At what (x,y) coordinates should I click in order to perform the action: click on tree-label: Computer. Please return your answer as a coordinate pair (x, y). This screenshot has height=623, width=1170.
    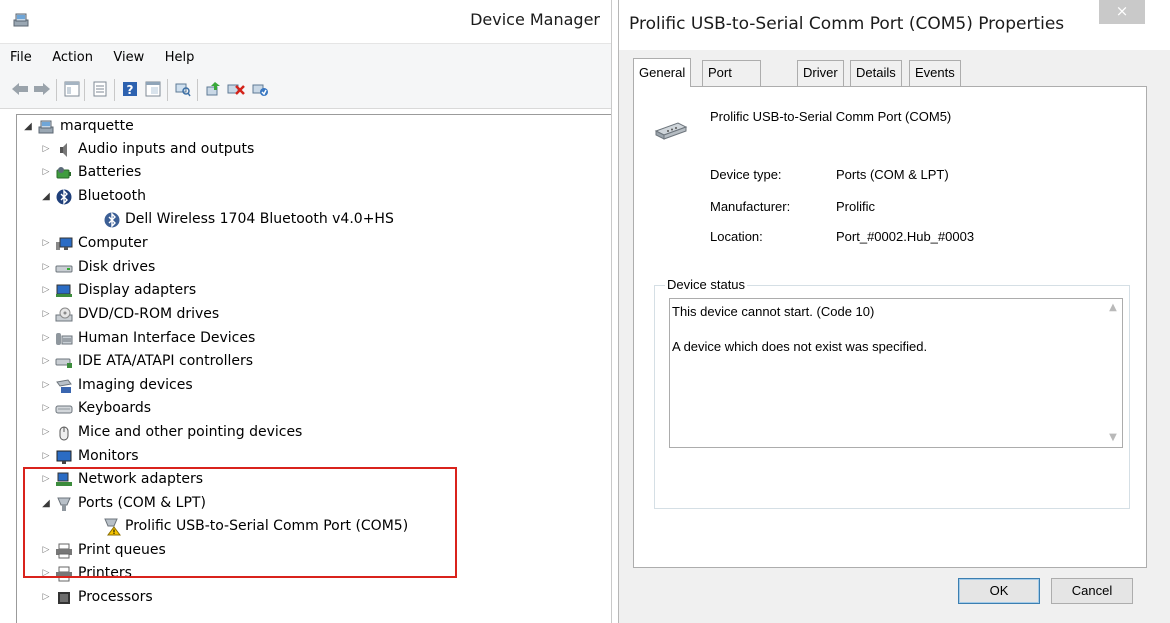
    Looking at the image, I should click on (113, 243).